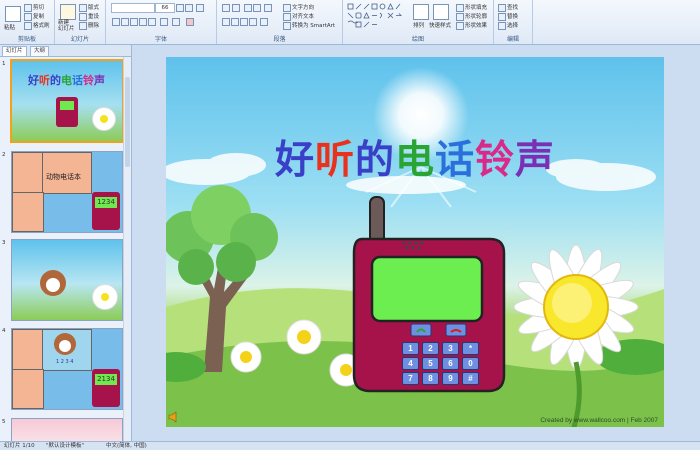  I want to click on thumb-phone: 2134, so click(106, 388).